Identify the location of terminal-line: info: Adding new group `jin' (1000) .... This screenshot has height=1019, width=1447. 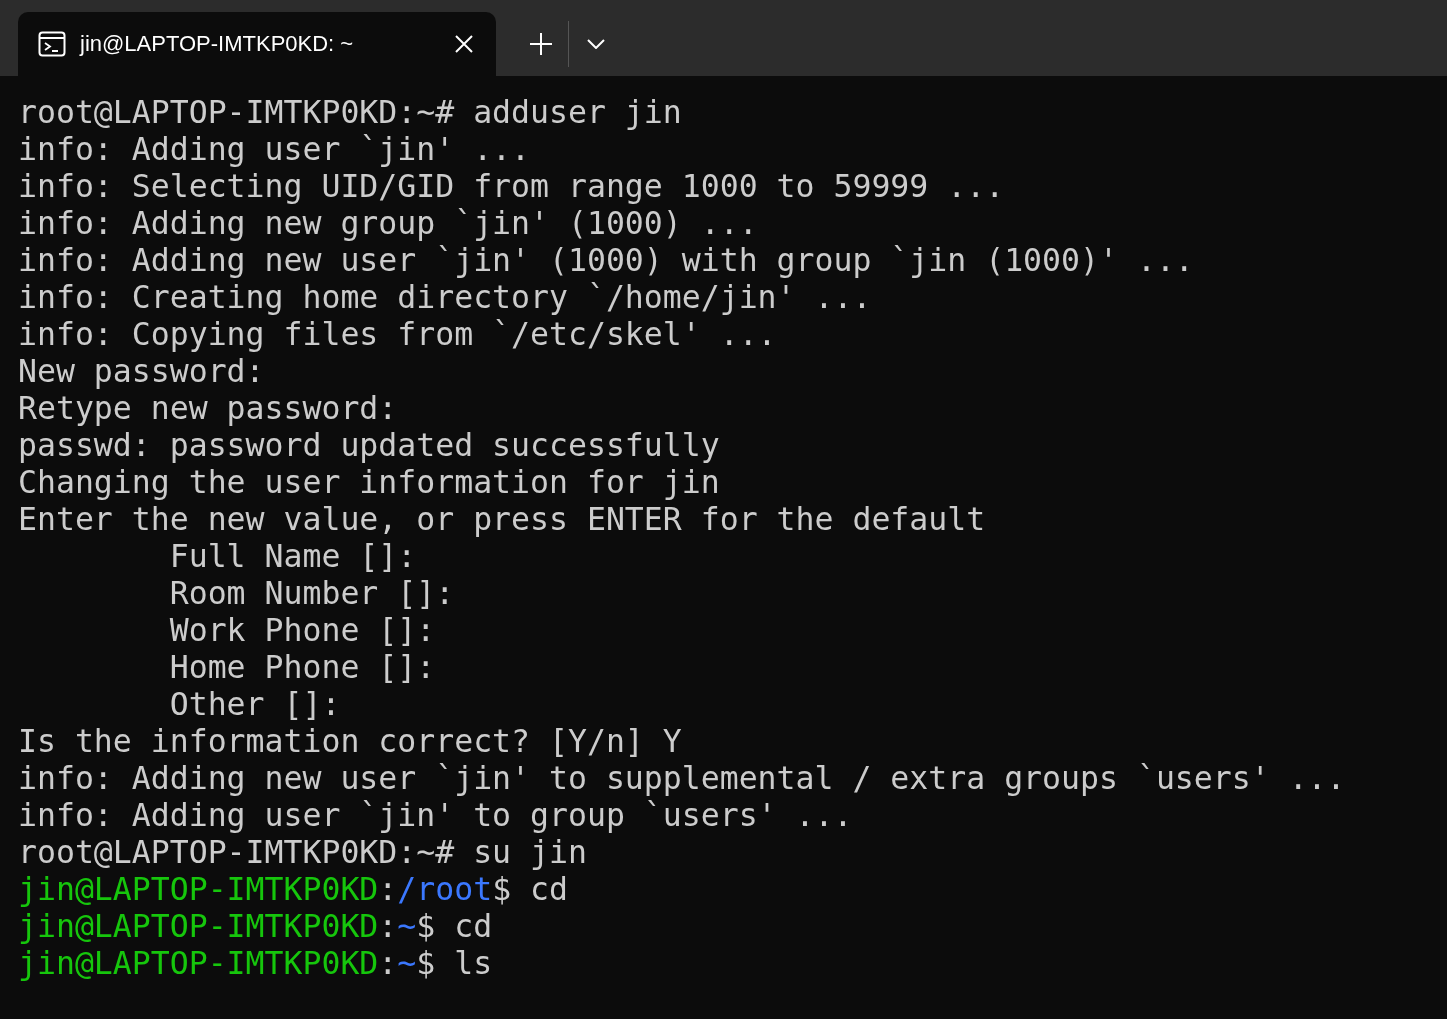
(388, 223).